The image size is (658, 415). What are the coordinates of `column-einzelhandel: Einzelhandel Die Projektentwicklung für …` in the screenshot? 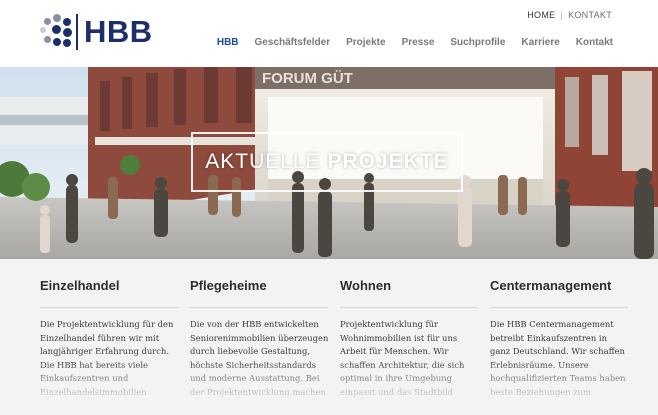 It's located at (110, 339).